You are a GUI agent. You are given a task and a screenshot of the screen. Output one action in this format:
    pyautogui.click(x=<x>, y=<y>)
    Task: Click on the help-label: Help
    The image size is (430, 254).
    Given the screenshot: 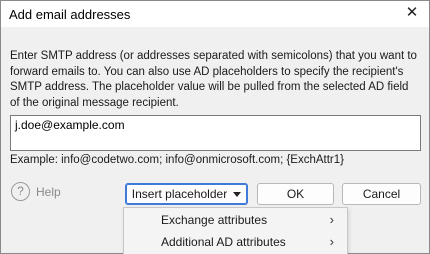 What is the action you would take?
    pyautogui.click(x=48, y=191)
    